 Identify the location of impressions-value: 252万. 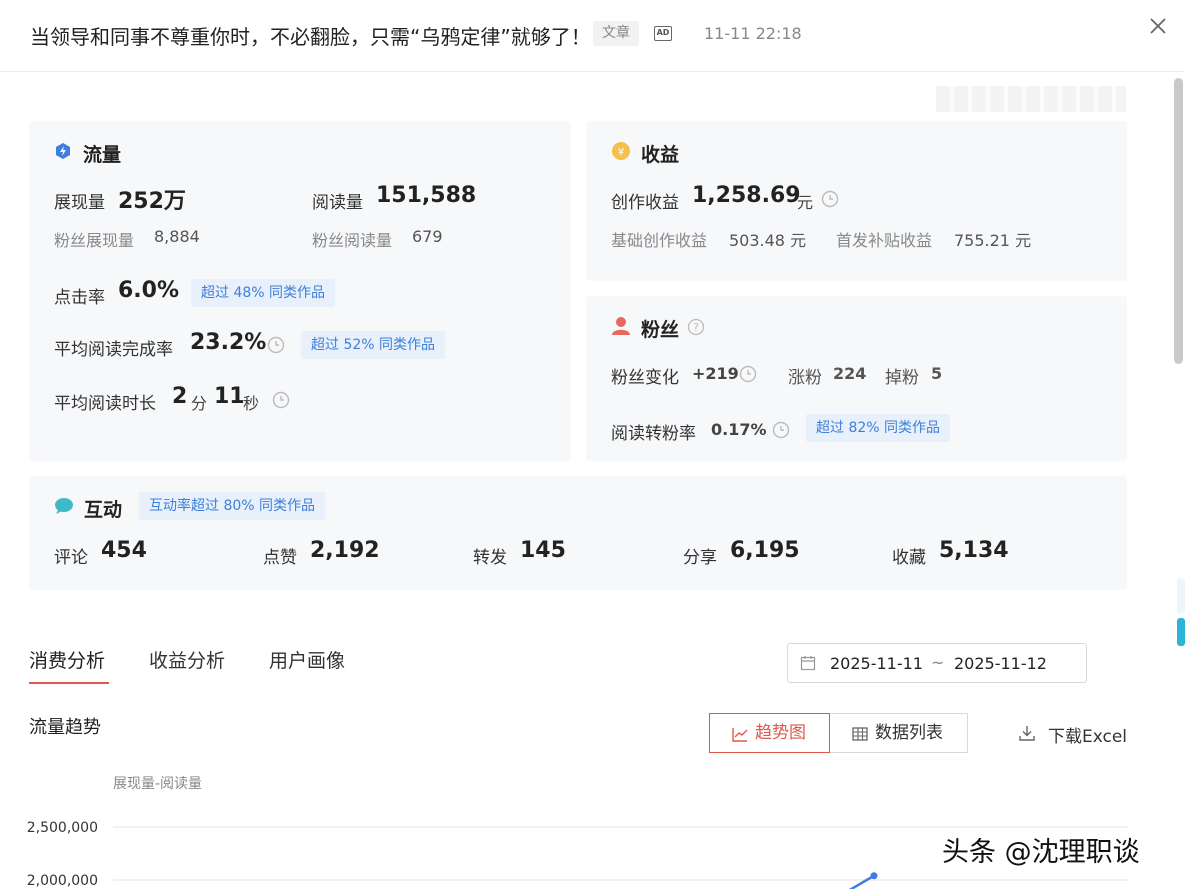
(152, 201).